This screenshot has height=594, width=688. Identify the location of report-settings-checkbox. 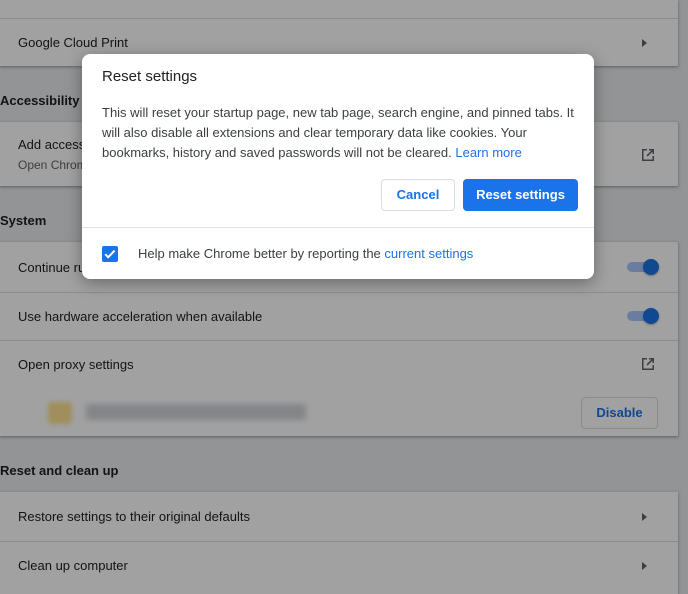
(110, 254).